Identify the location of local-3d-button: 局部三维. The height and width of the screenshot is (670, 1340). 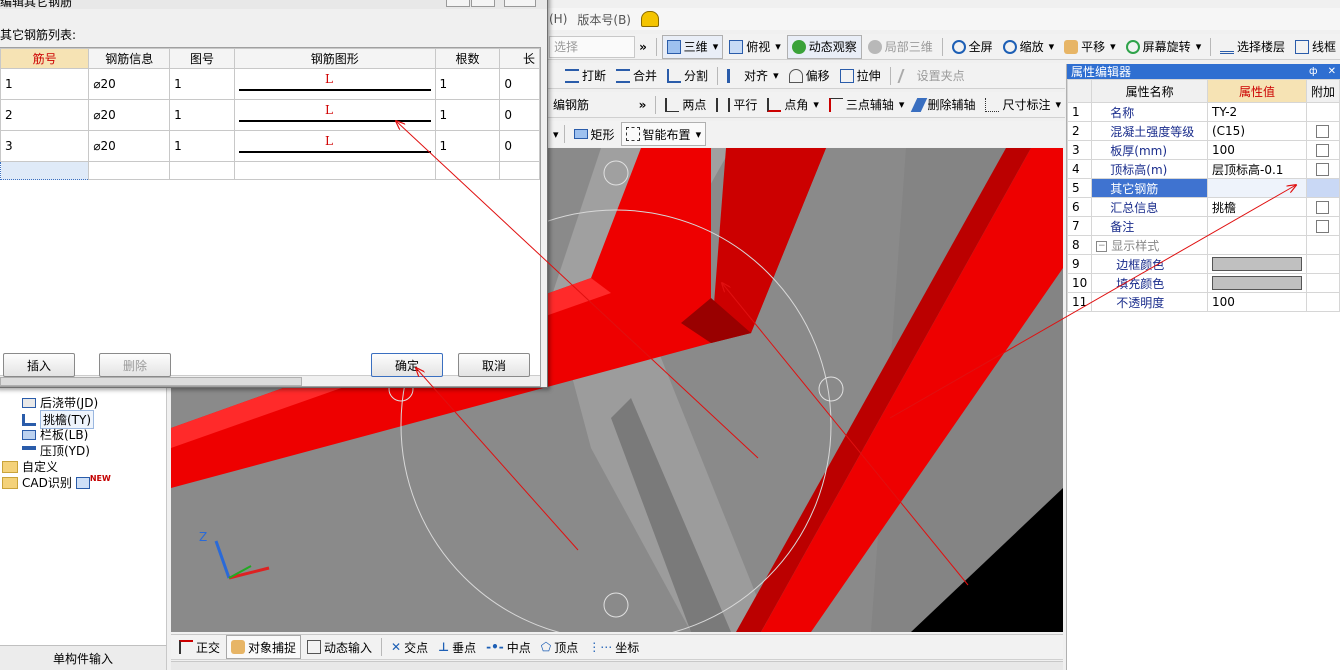
(900, 47).